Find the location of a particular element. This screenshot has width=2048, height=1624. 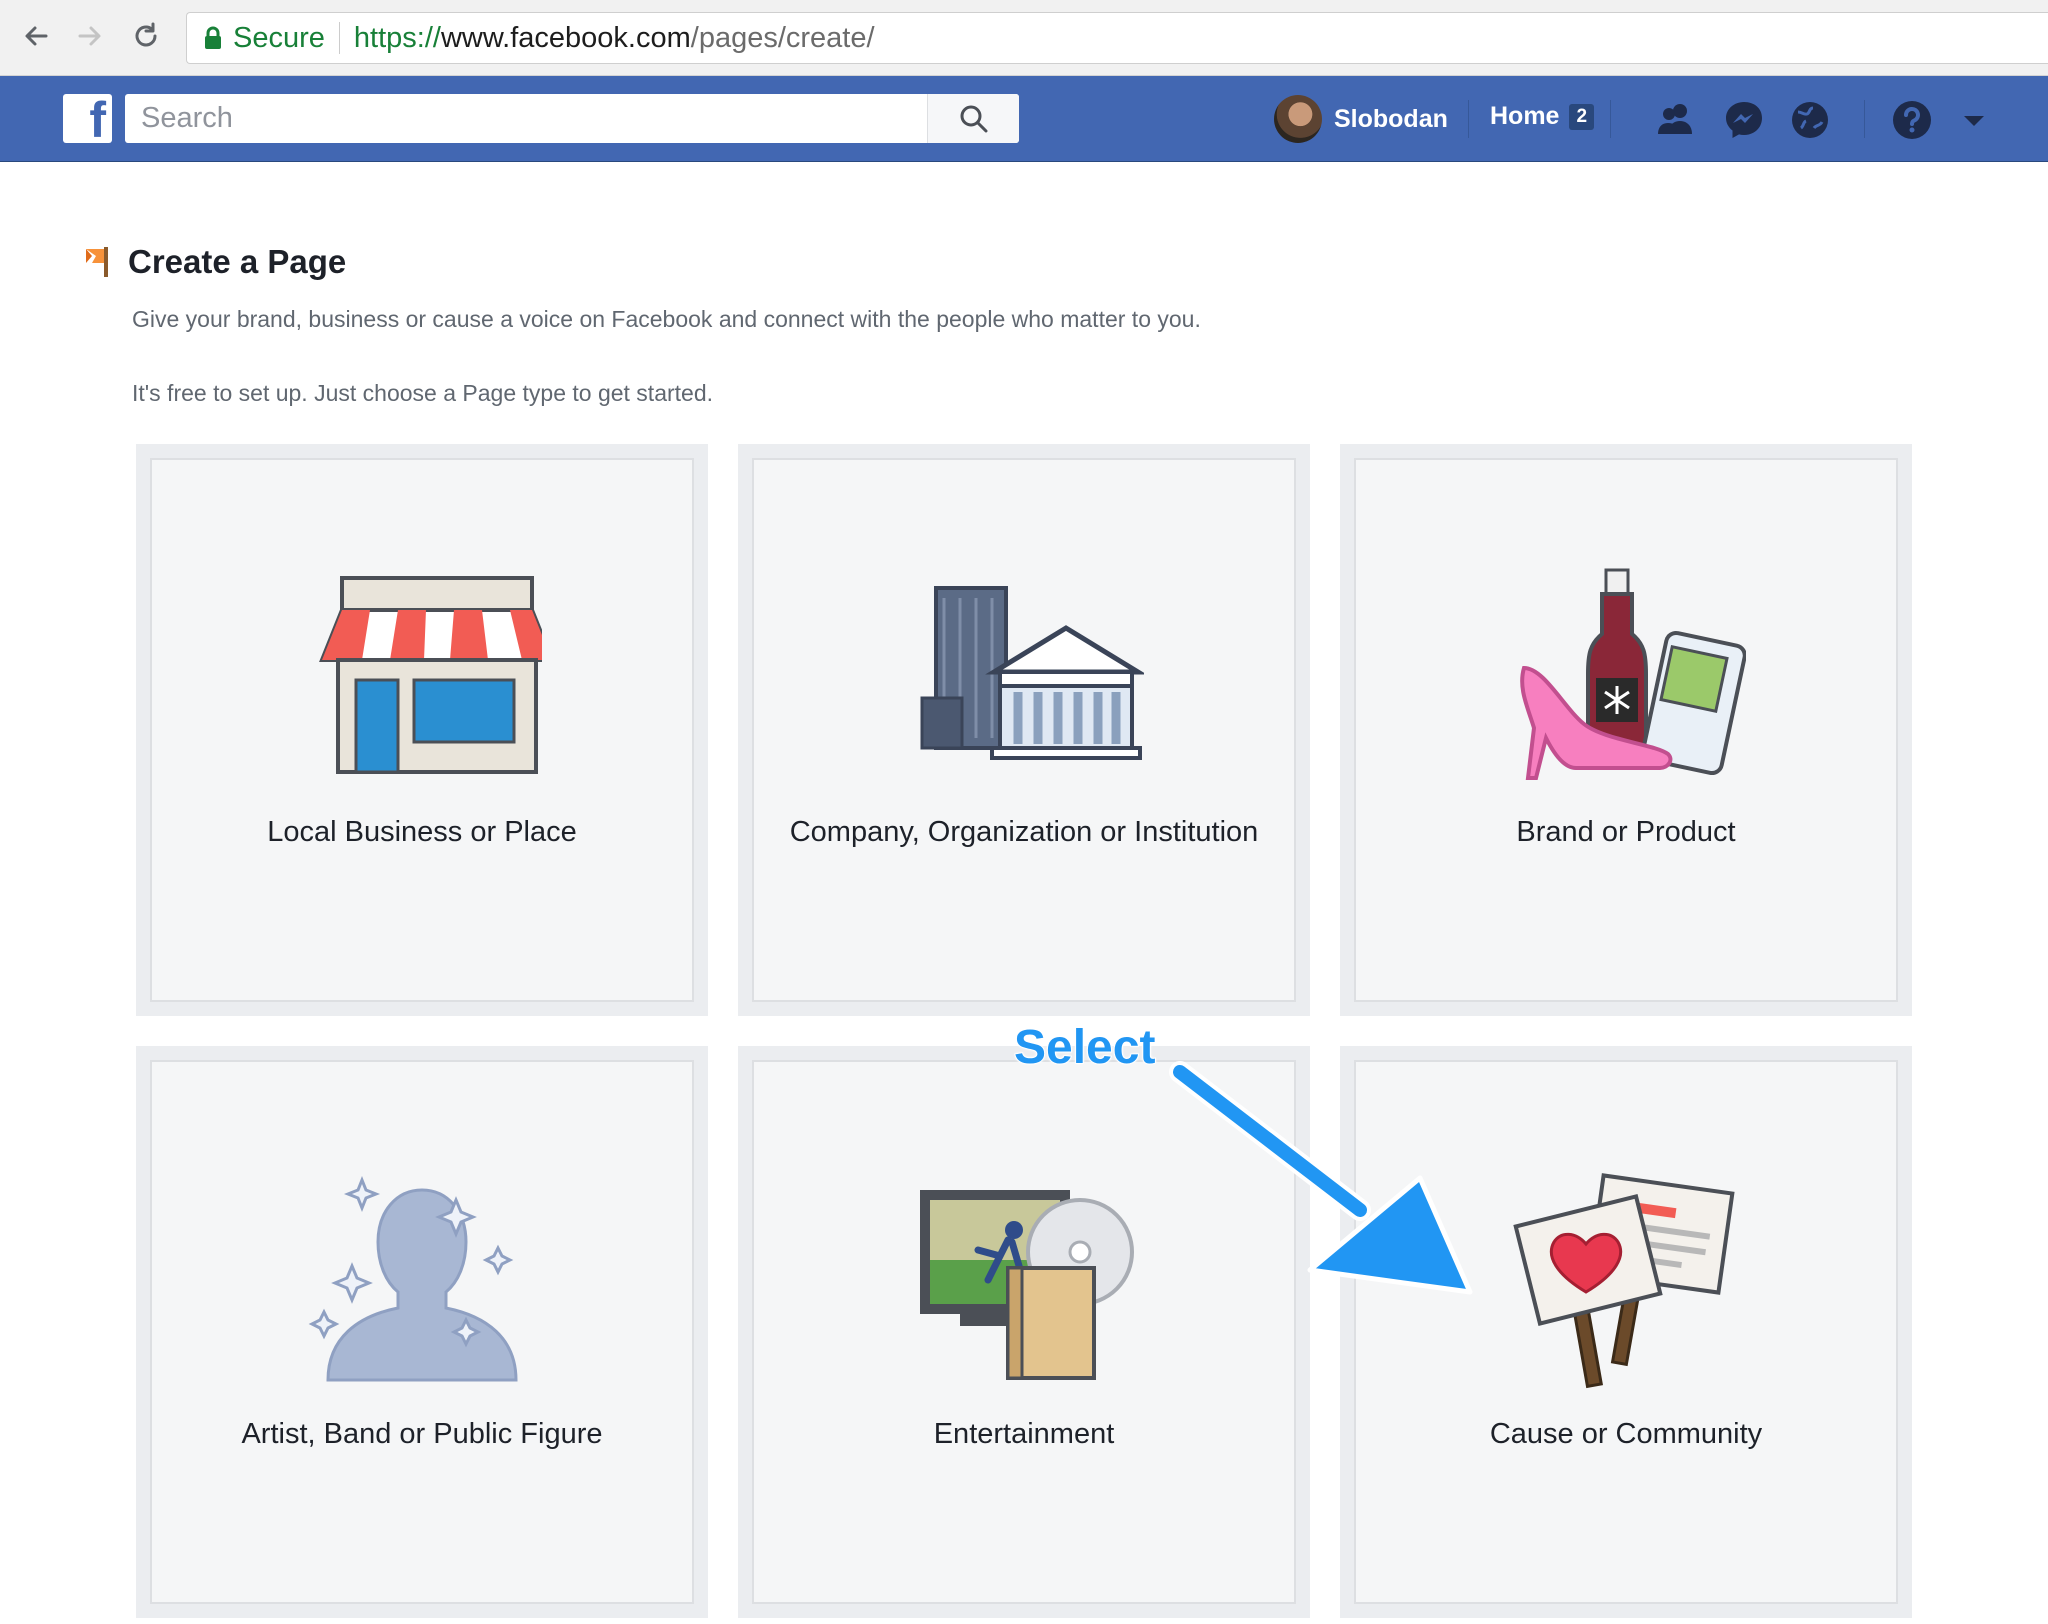

avatar is located at coordinates (1298, 119).